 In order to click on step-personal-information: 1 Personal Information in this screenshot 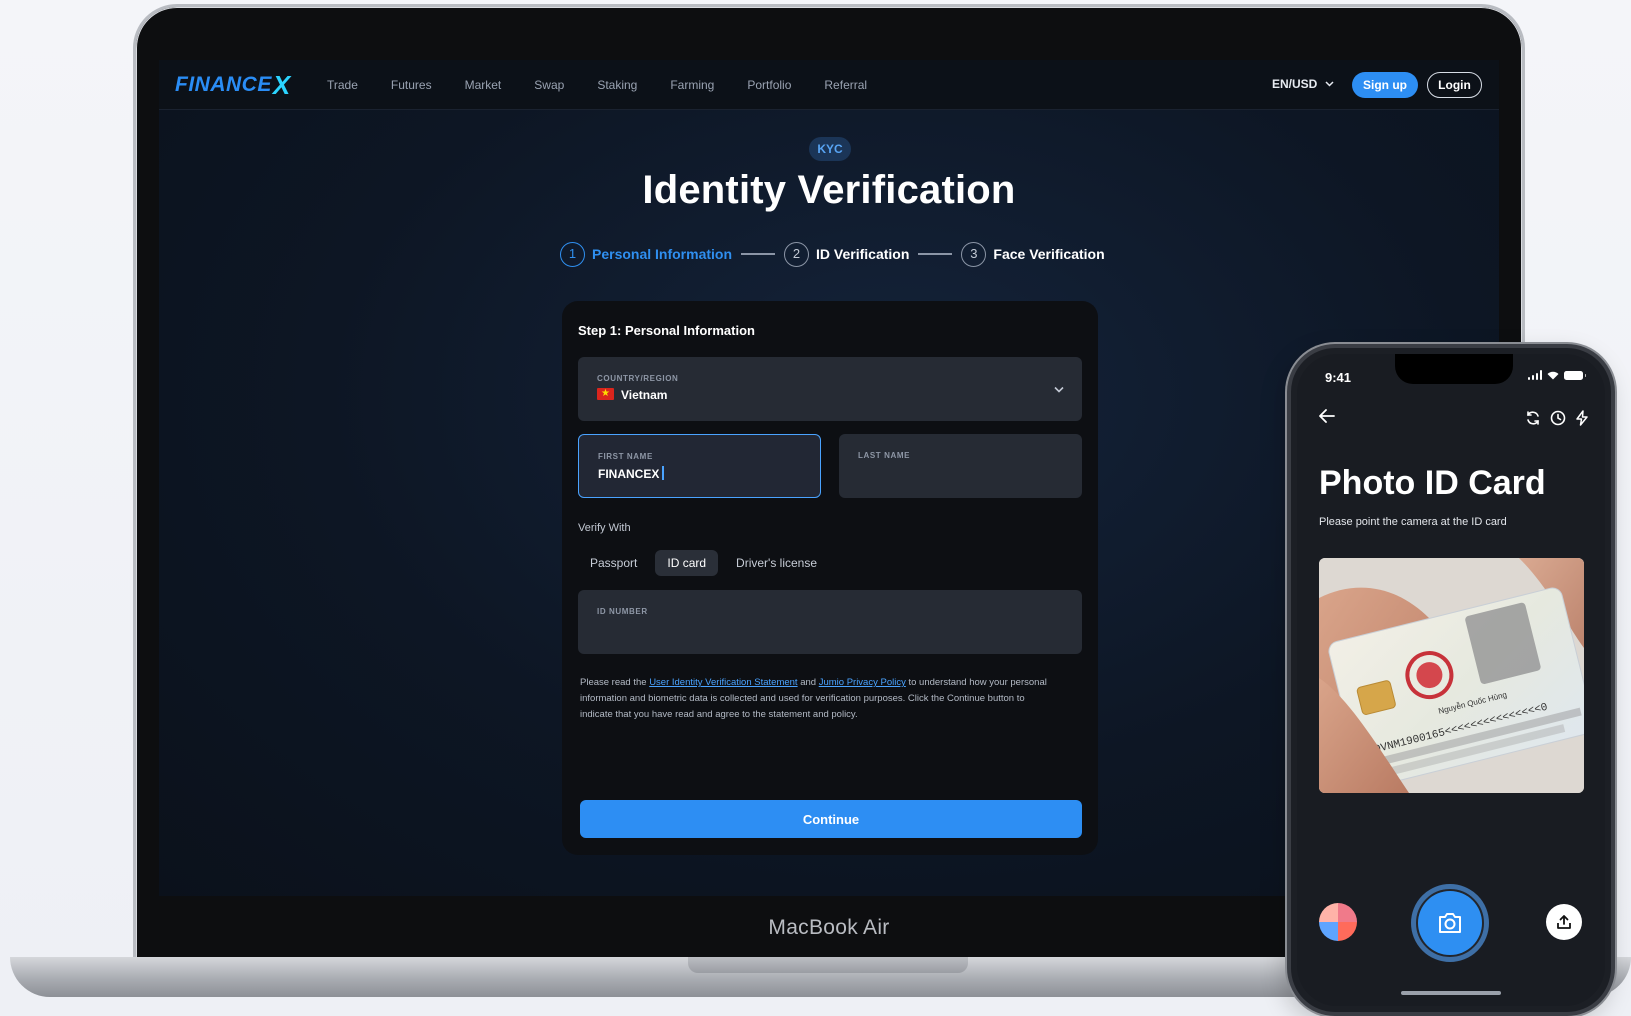, I will do `click(646, 254)`.